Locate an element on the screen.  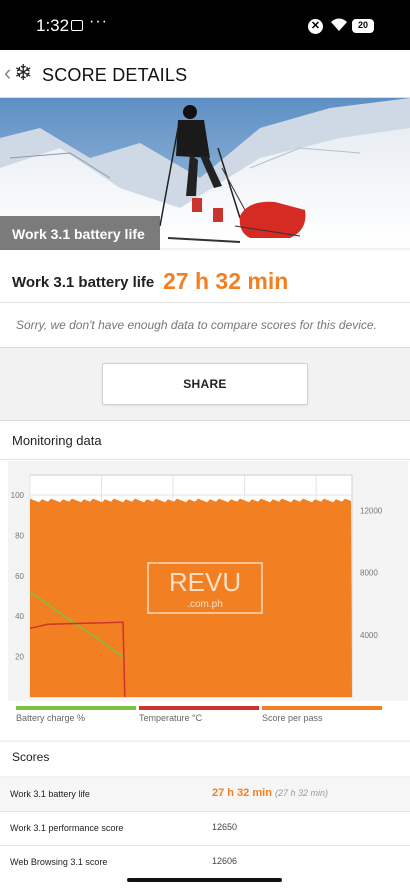
app-bar: ‹ ❄ SCORE DETAILS is located at coordinates (205, 74).